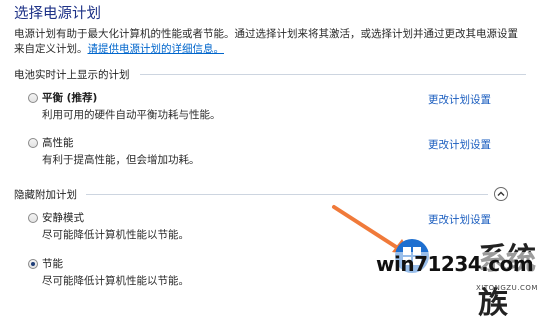  What do you see at coordinates (156, 49) in the screenshot?
I see `plan-details-link: 请提供电源计划的详细信息。` at bounding box center [156, 49].